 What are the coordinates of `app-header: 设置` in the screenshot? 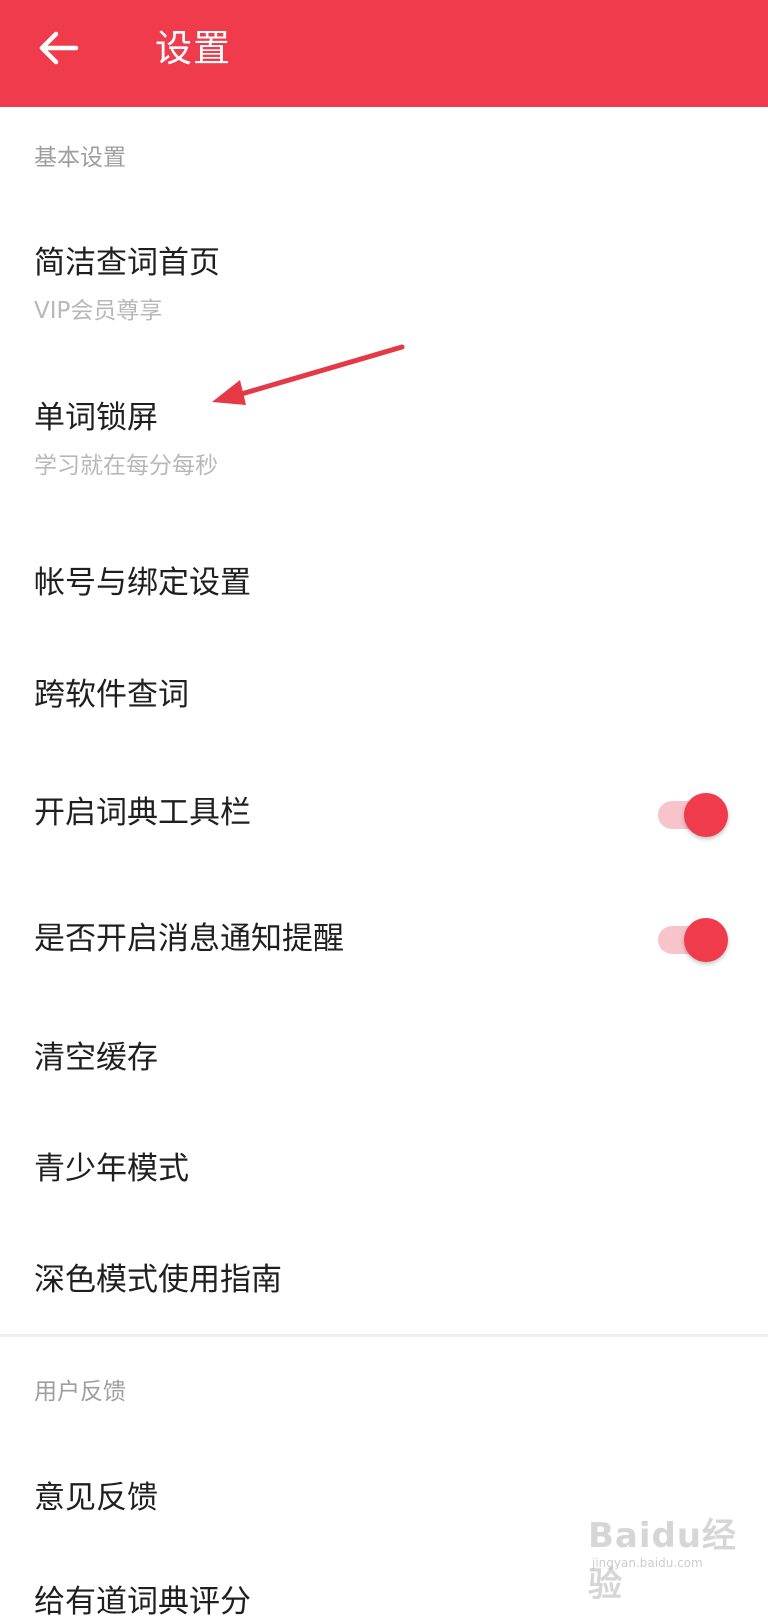 It's located at (384, 53).